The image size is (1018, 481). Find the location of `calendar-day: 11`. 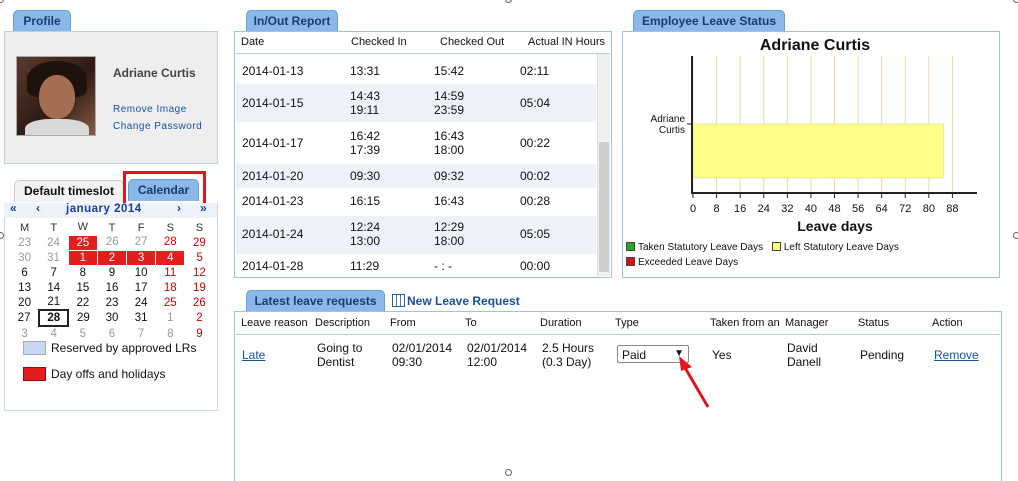

calendar-day: 11 is located at coordinates (170, 272).